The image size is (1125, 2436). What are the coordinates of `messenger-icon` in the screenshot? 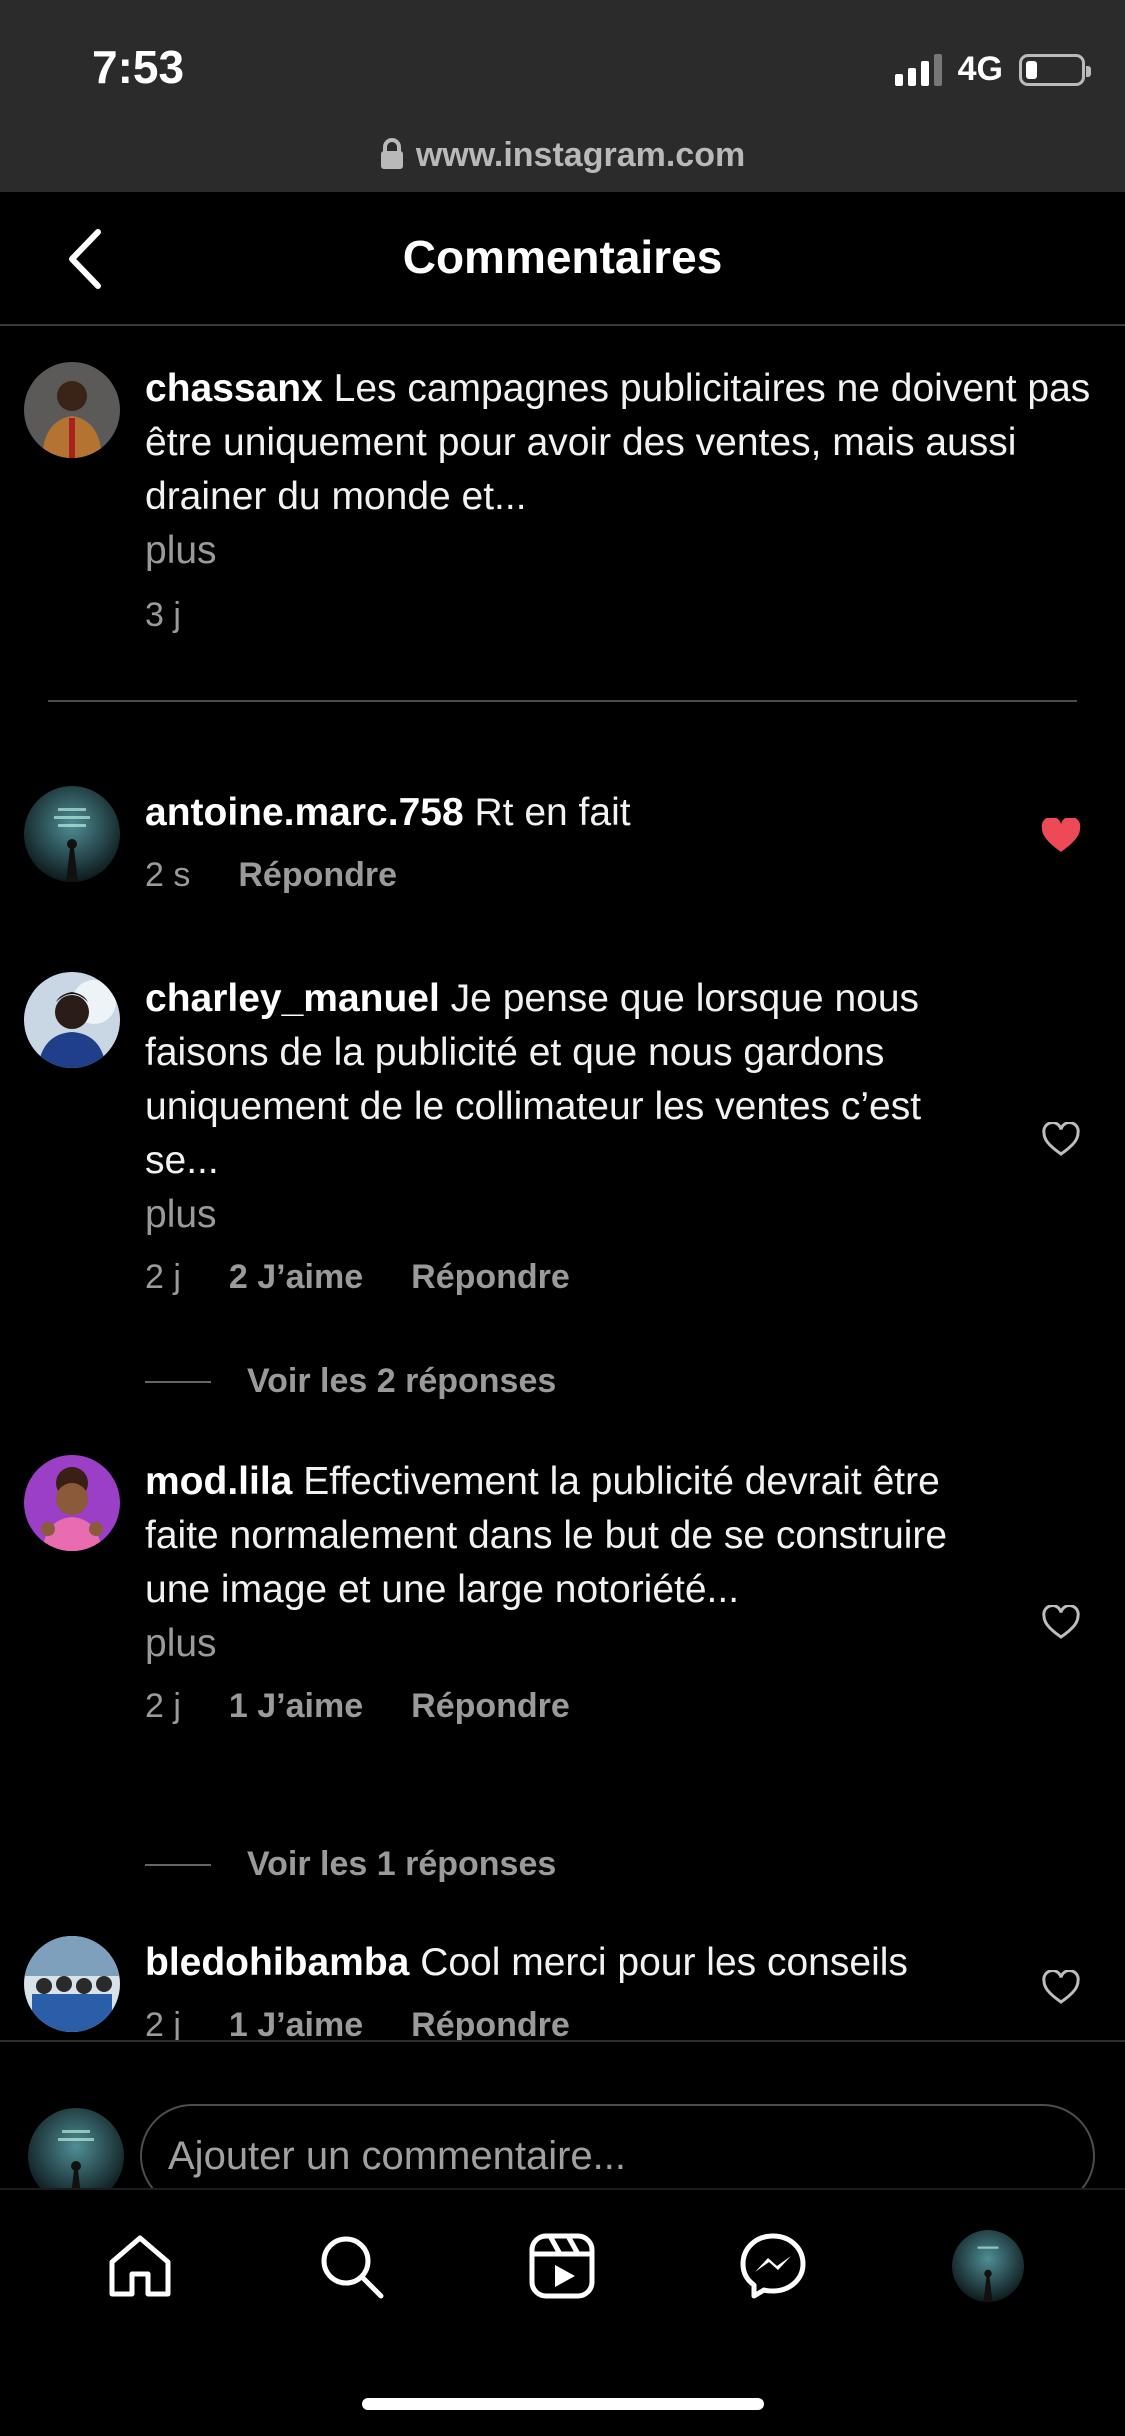 It's located at (773, 2266).